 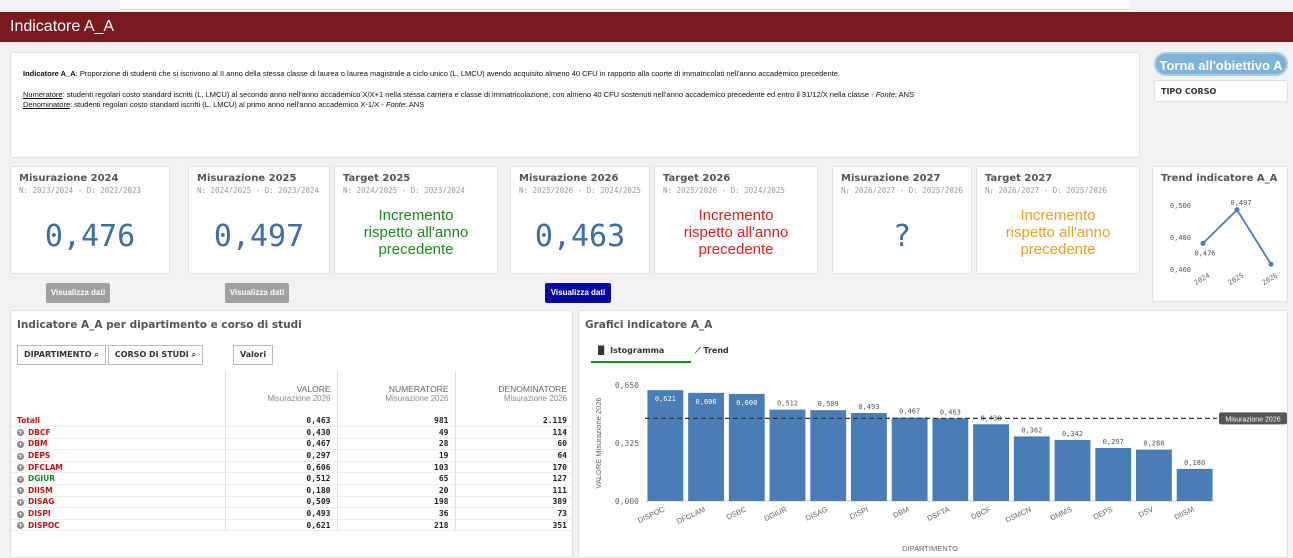 What do you see at coordinates (787, 404) in the screenshot?
I see `bar-value-label: 0,512` at bounding box center [787, 404].